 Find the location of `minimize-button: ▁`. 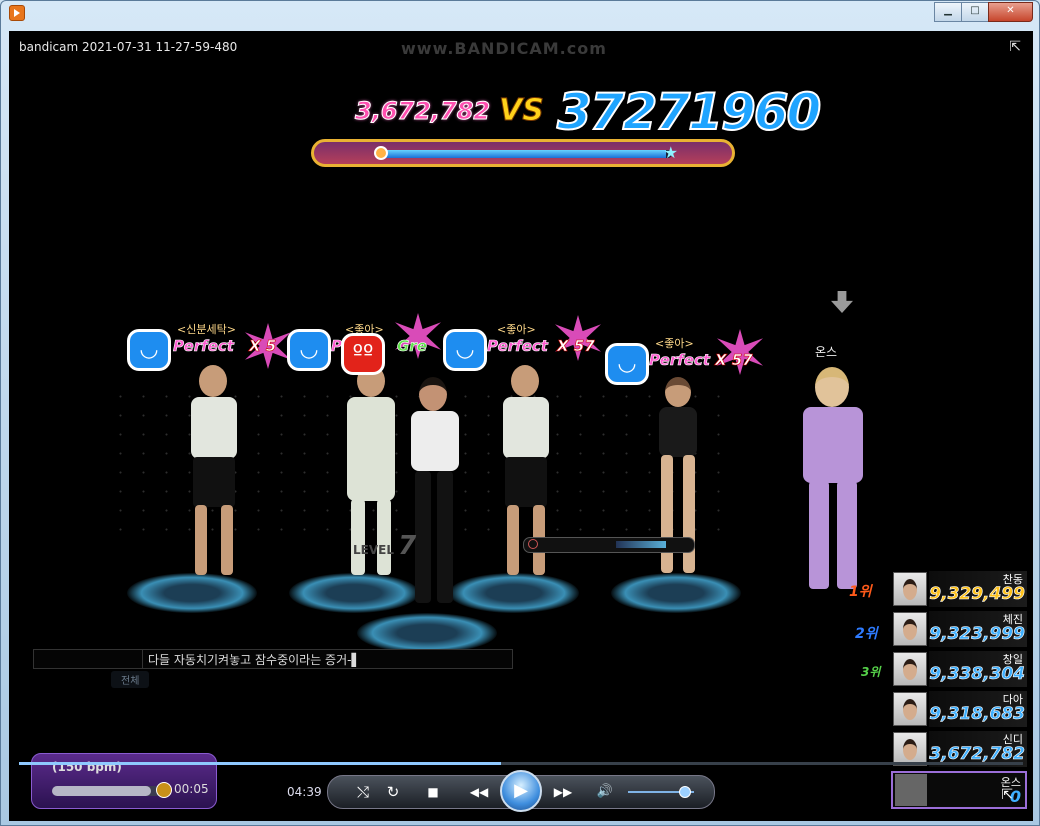

minimize-button: ▁ is located at coordinates (948, 12).